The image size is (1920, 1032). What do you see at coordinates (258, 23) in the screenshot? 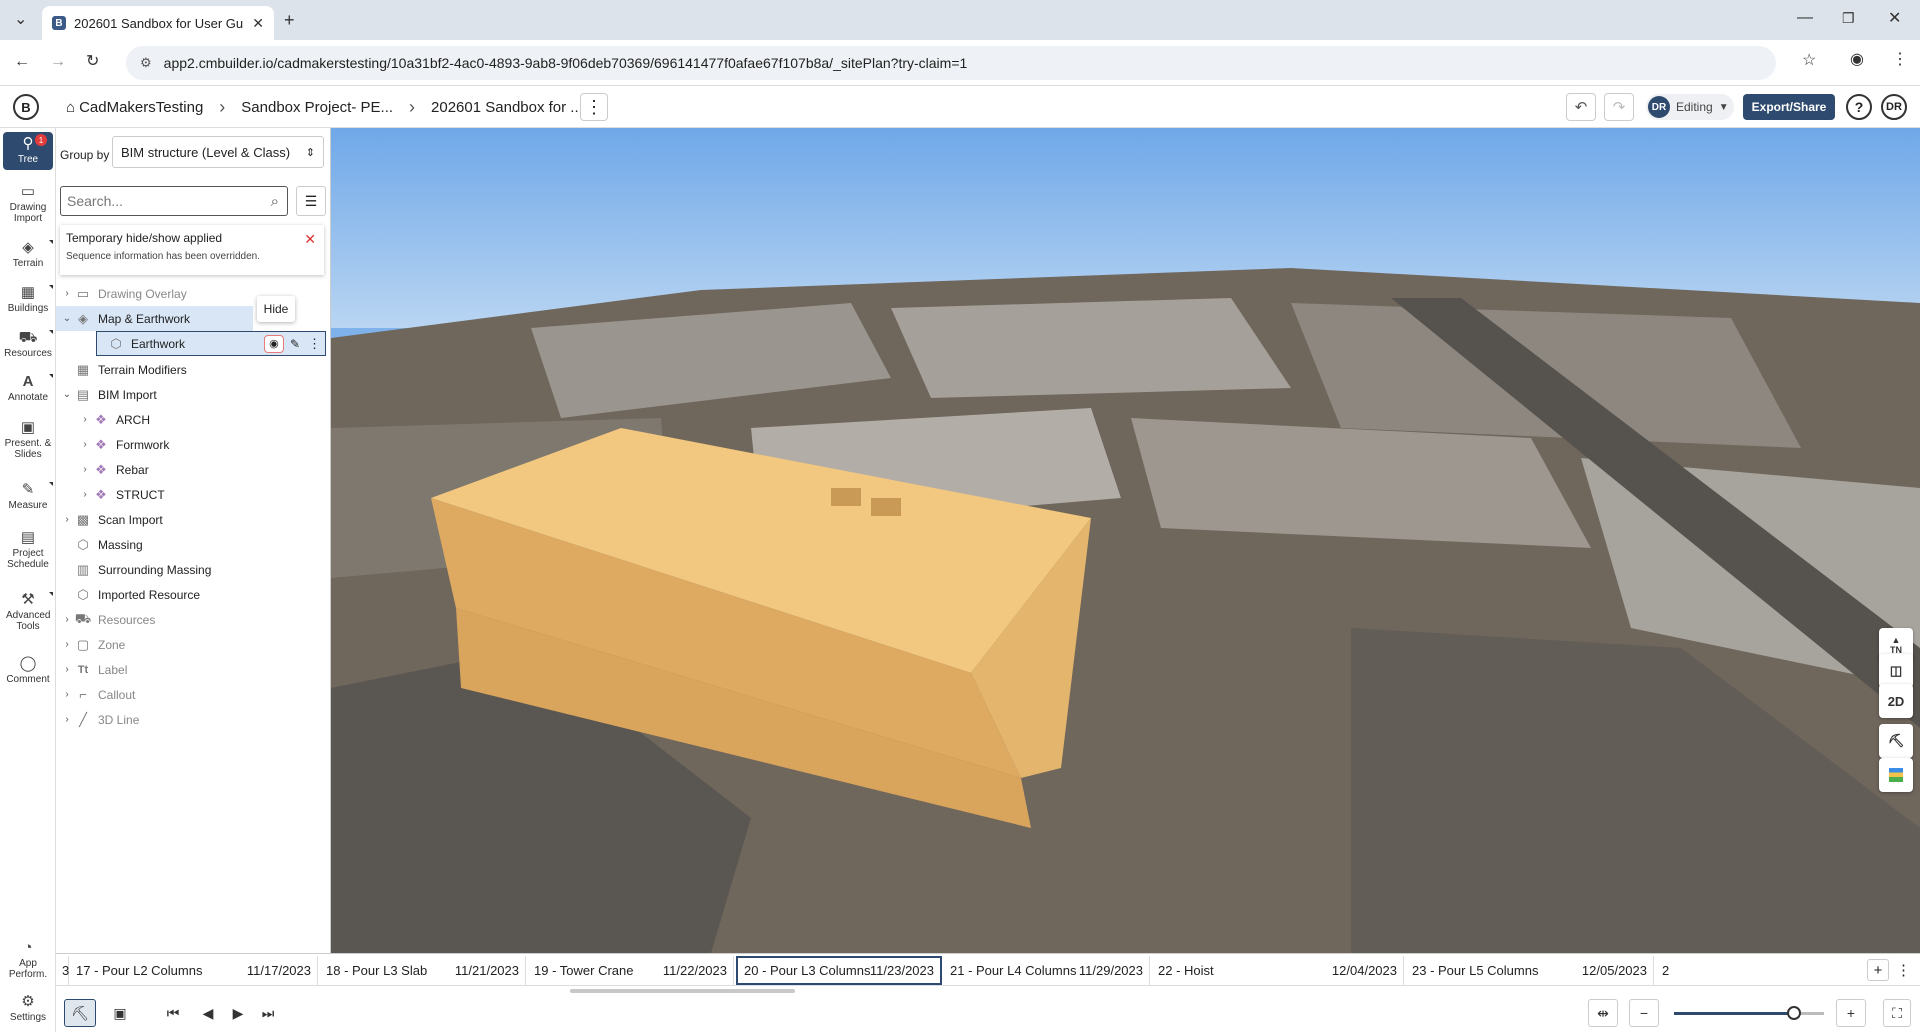
I see `close-tab-icon: ✕` at bounding box center [258, 23].